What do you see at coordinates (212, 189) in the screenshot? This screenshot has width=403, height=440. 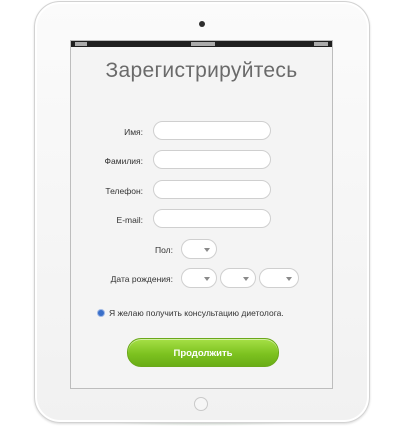 I see `phone-input` at bounding box center [212, 189].